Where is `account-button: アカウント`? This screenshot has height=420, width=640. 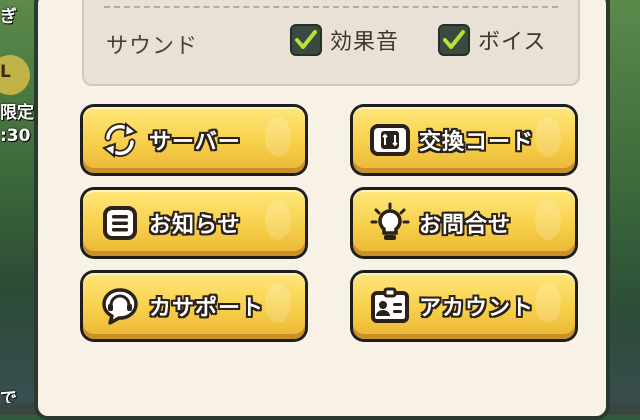 account-button: アカウント is located at coordinates (464, 306).